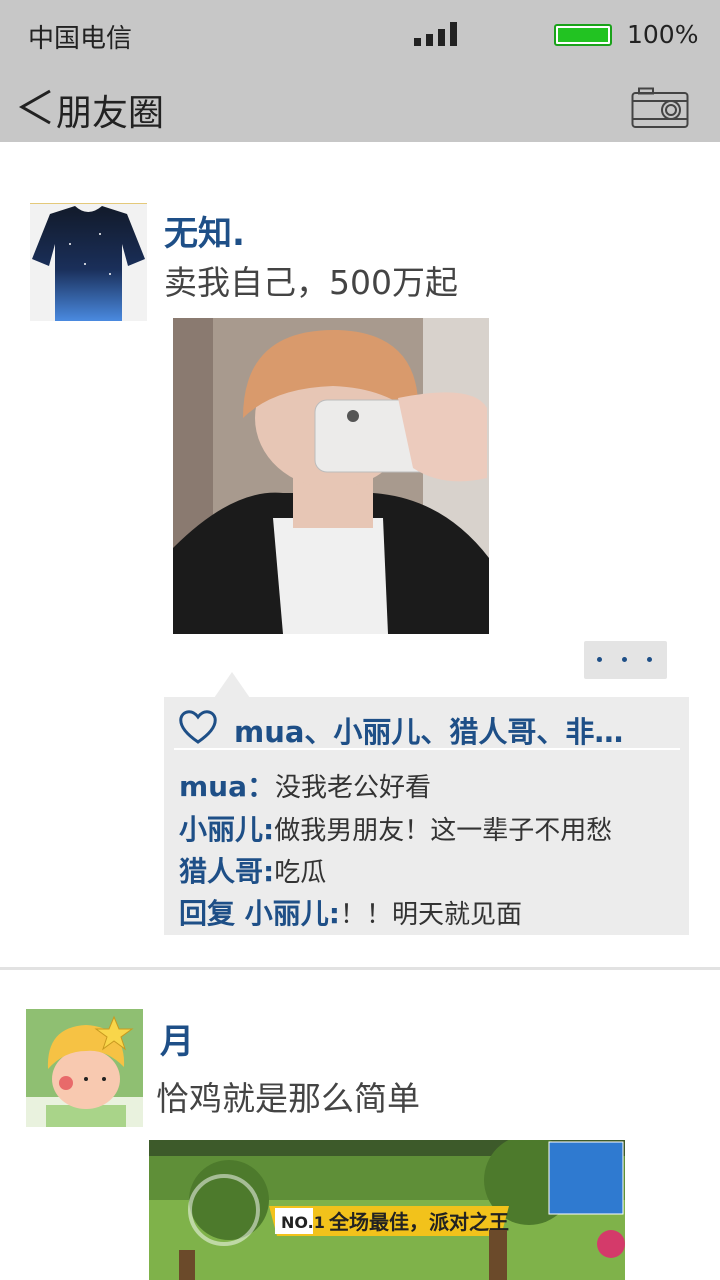 The width and height of the screenshot is (720, 1280). Describe the element at coordinates (360, 106) in the screenshot. I see `nav-bar: 朋友圈` at that location.